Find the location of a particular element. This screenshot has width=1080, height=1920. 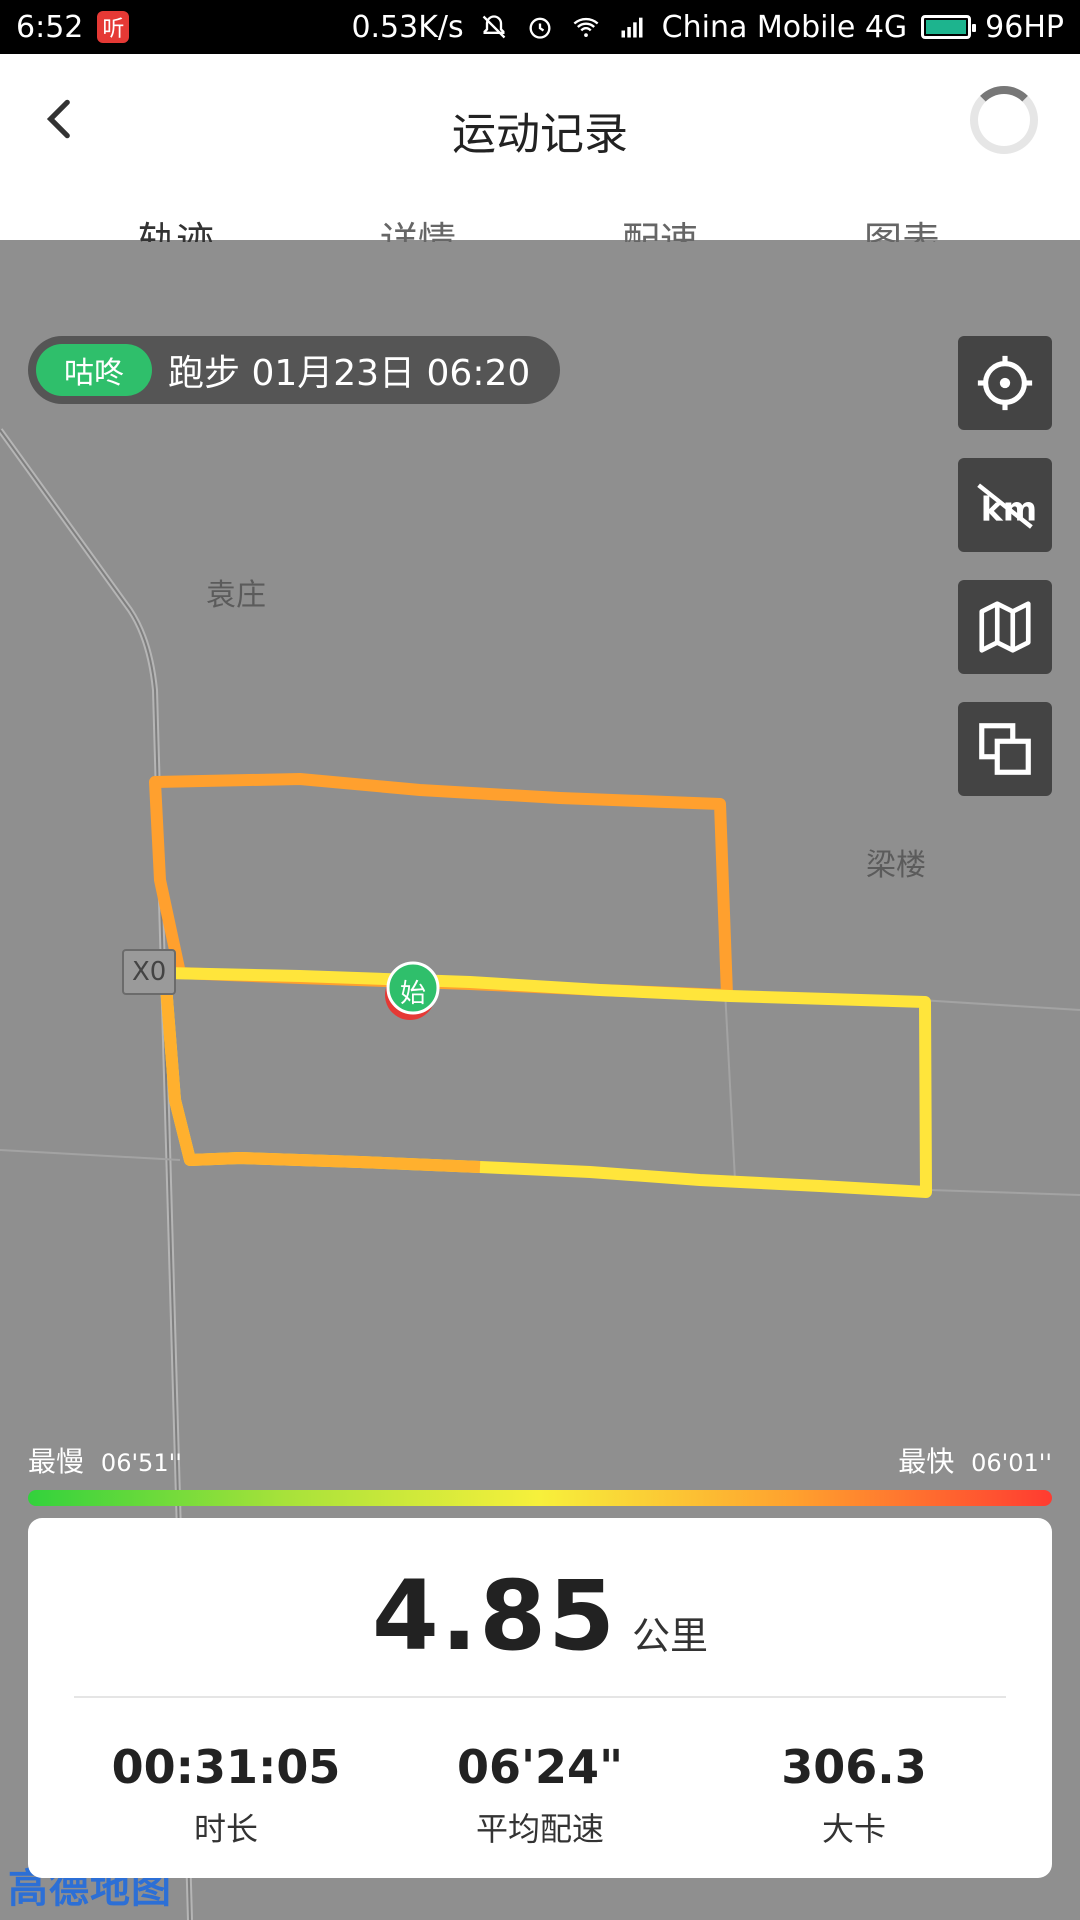

signal-icon is located at coordinates (632, 27).